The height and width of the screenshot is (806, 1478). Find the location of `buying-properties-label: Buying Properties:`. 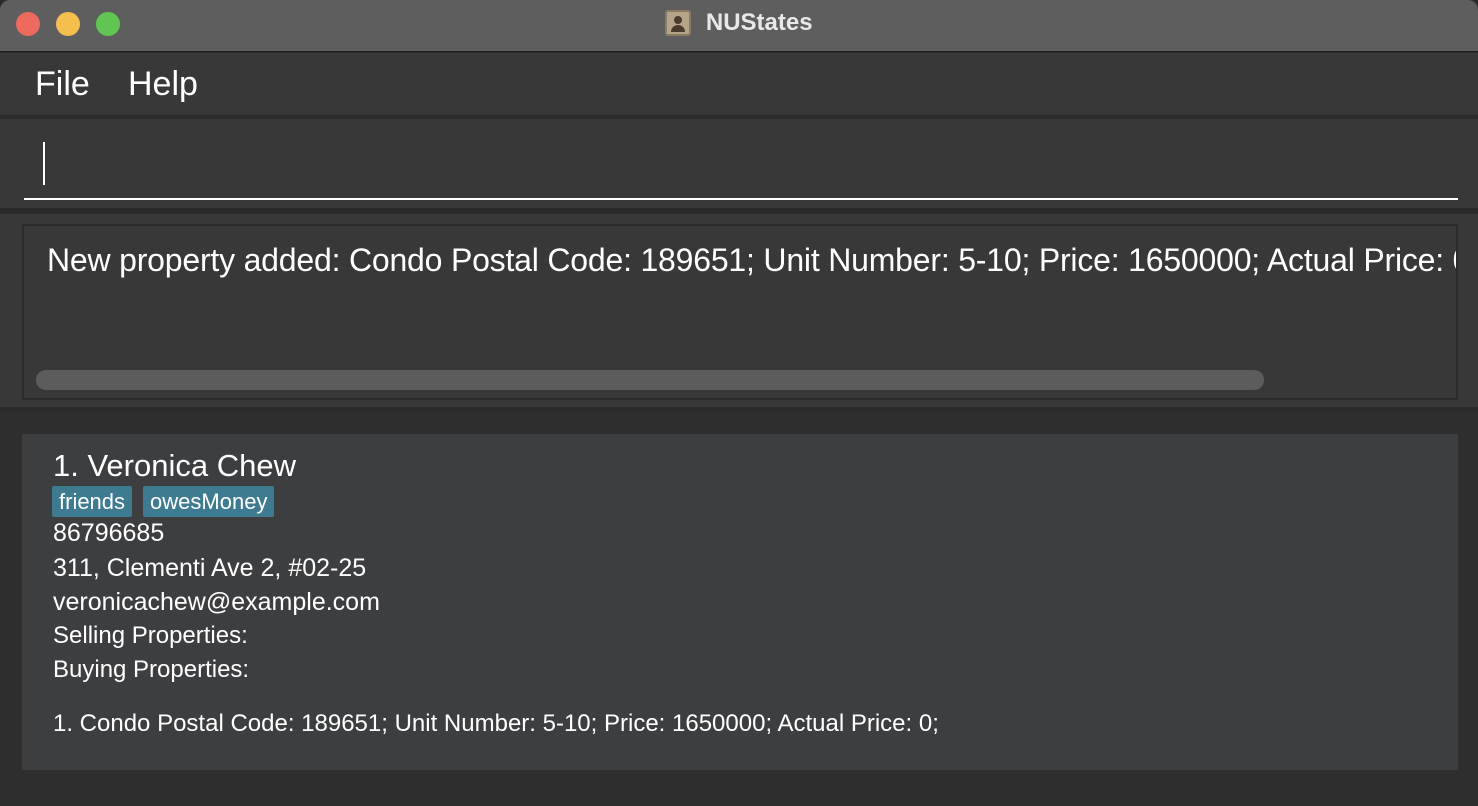

buying-properties-label: Buying Properties: is located at coordinates (151, 669).